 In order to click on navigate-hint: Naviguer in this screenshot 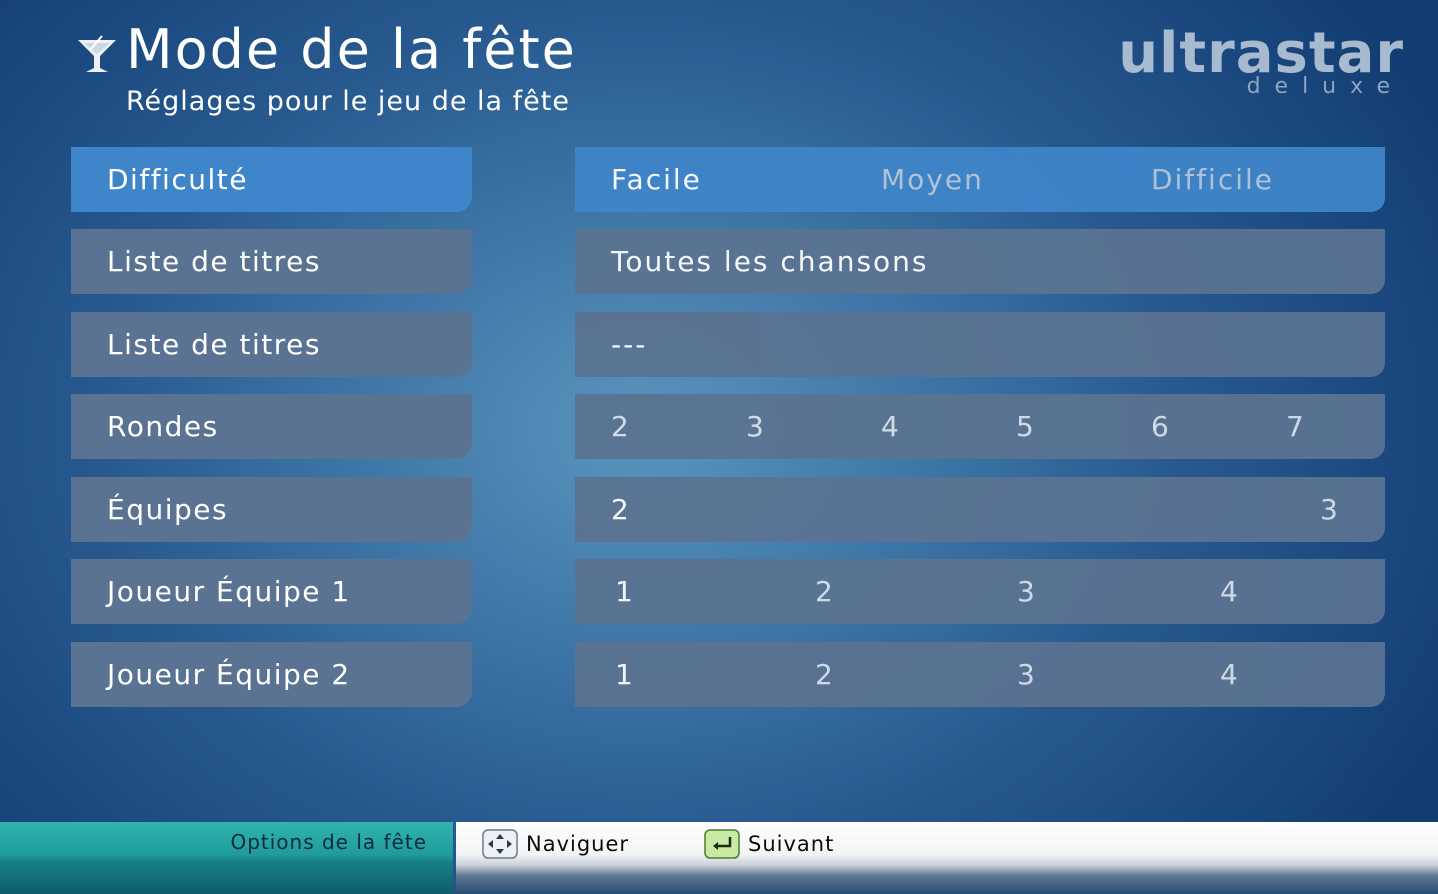, I will do `click(555, 844)`.